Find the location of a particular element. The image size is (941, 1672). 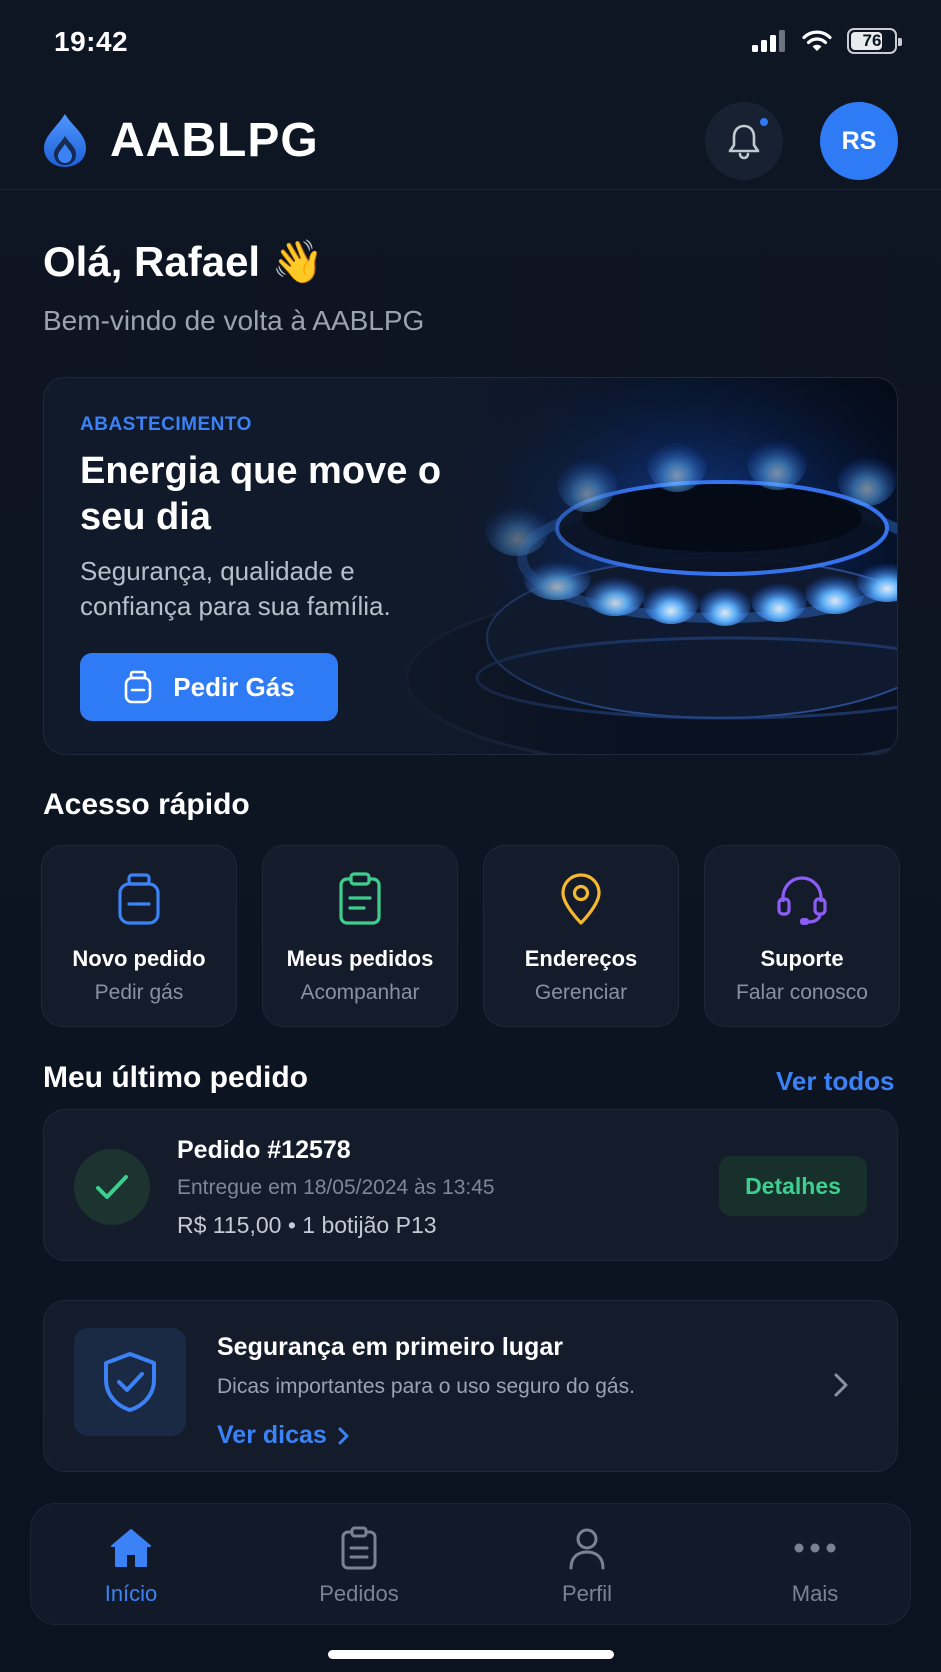

tab-profile: Perfil is located at coordinates (587, 1564).